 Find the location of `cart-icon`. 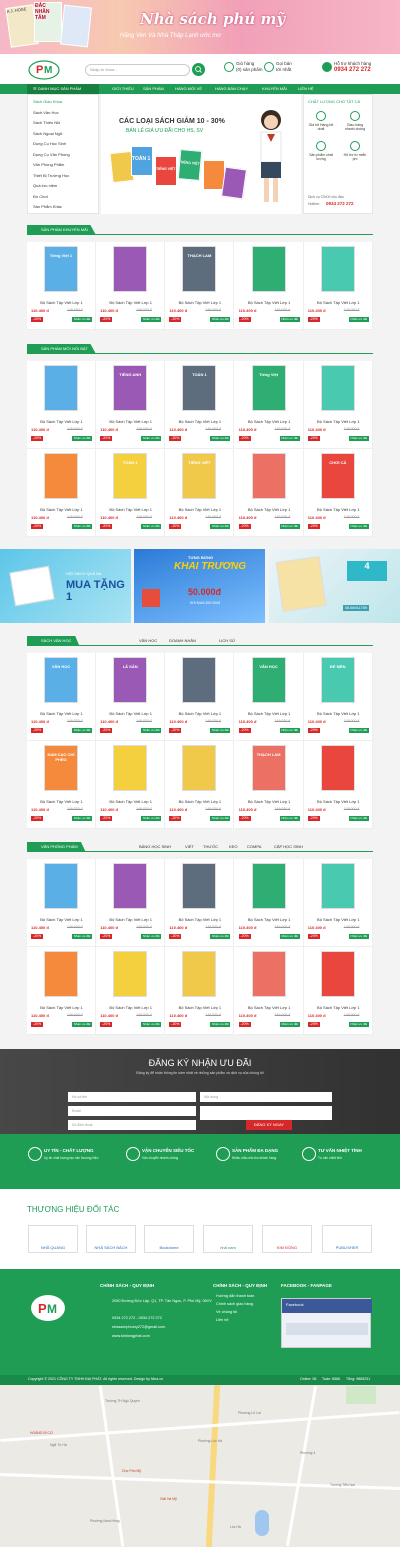

cart-icon is located at coordinates (229, 67).